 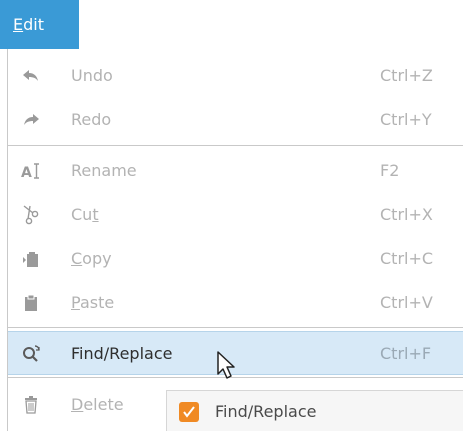 I want to click on menu-item-label-part: aste, so click(x=97, y=302).